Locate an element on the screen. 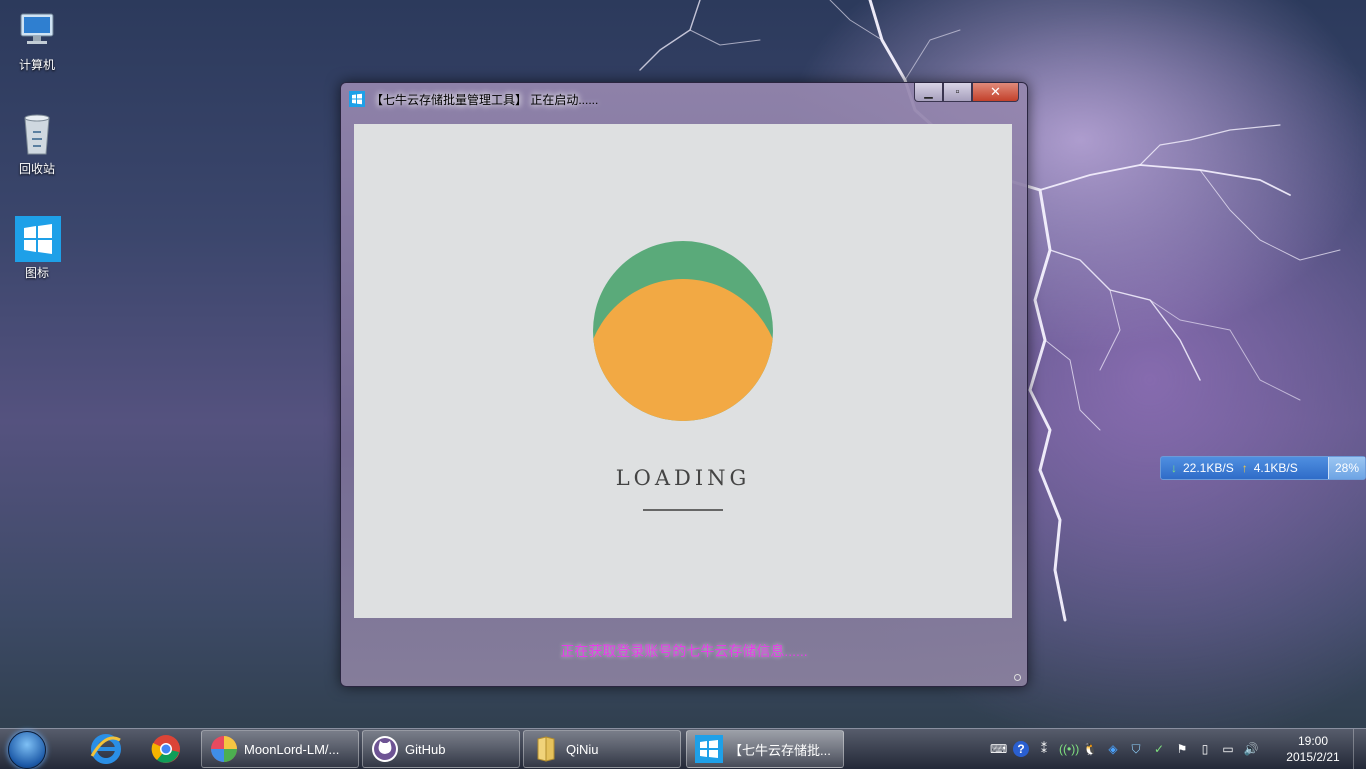 This screenshot has width=1366, height=769. loading-label: LOADING is located at coordinates (683, 478).